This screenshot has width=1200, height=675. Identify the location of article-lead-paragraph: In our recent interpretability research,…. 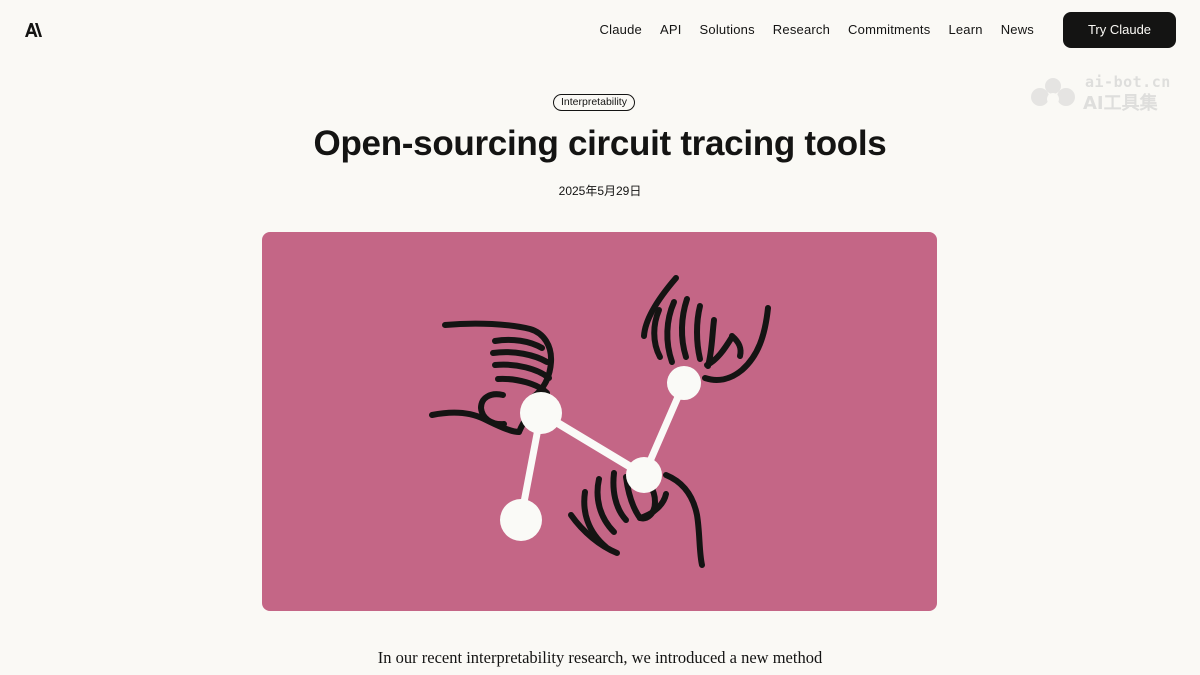
(600, 657).